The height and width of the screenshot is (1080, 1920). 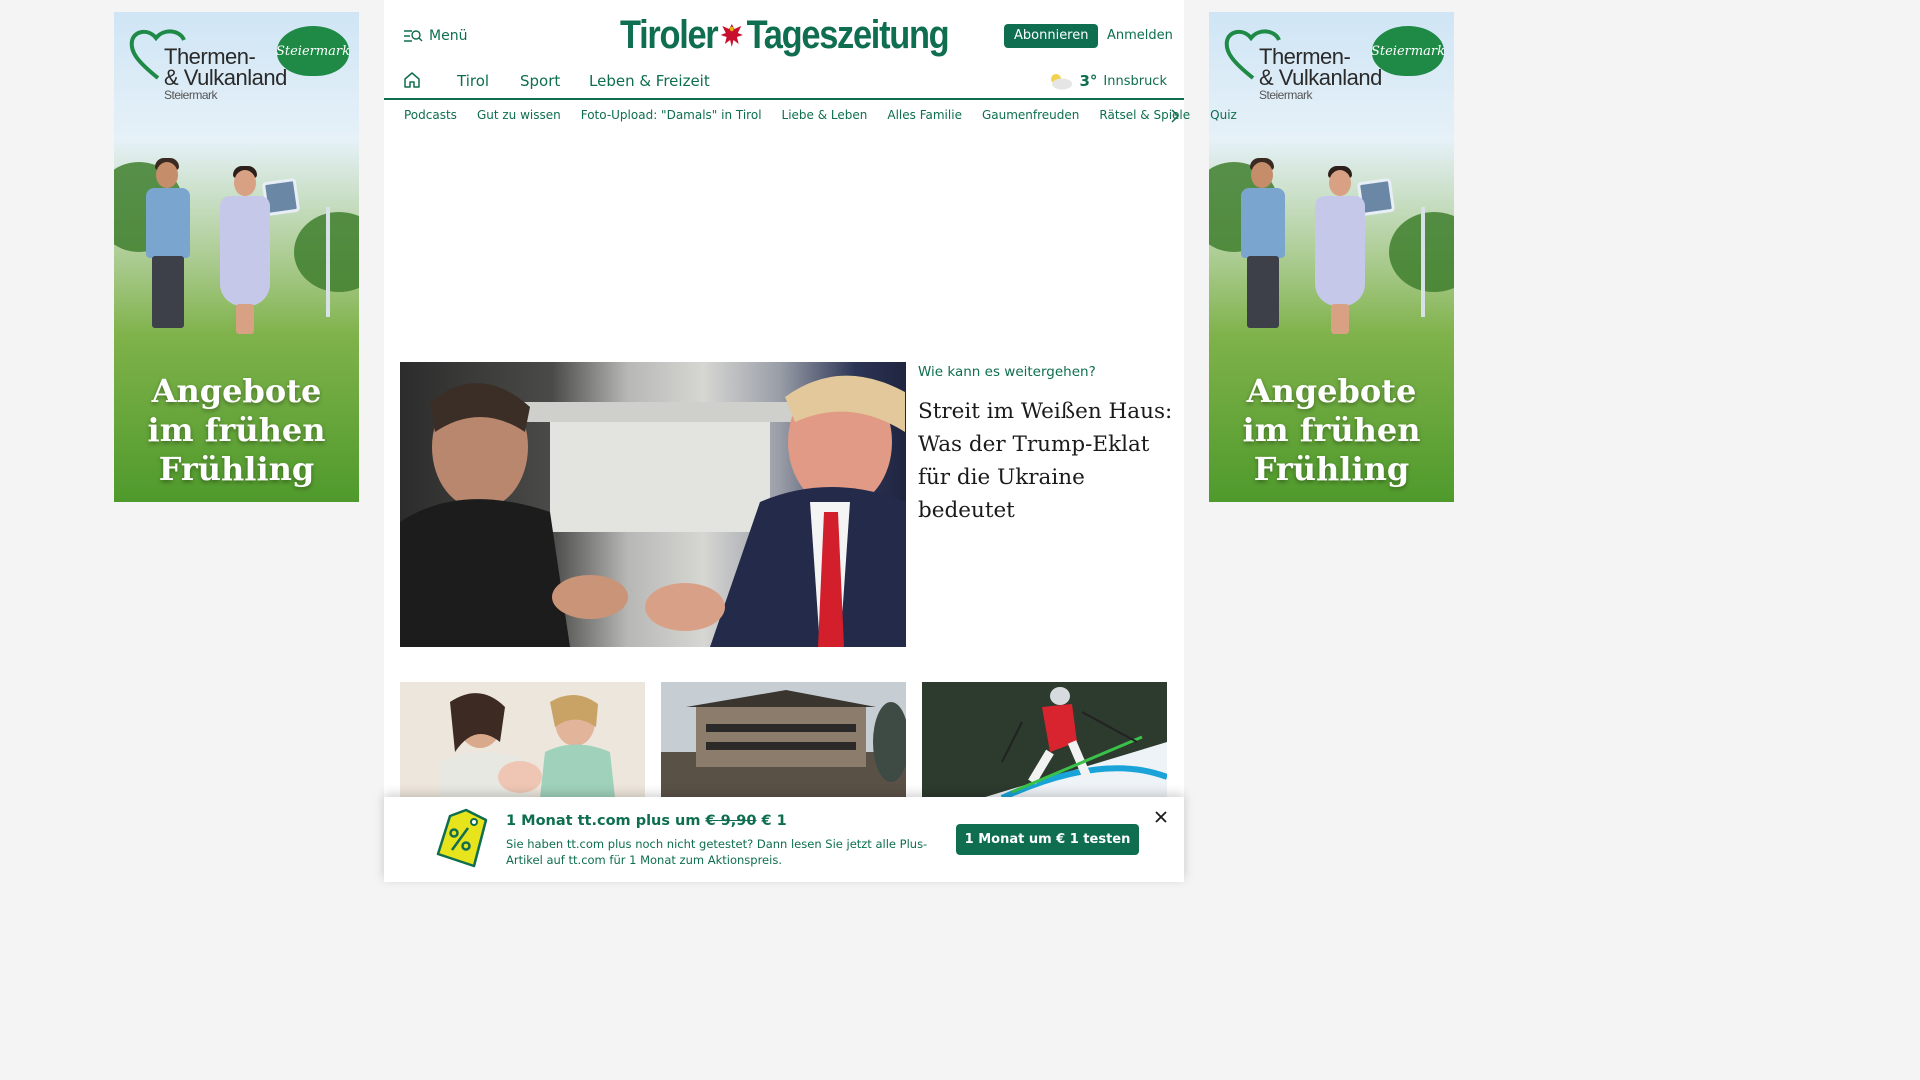 What do you see at coordinates (732, 35) in the screenshot?
I see `tyrolean-eagle-icon` at bounding box center [732, 35].